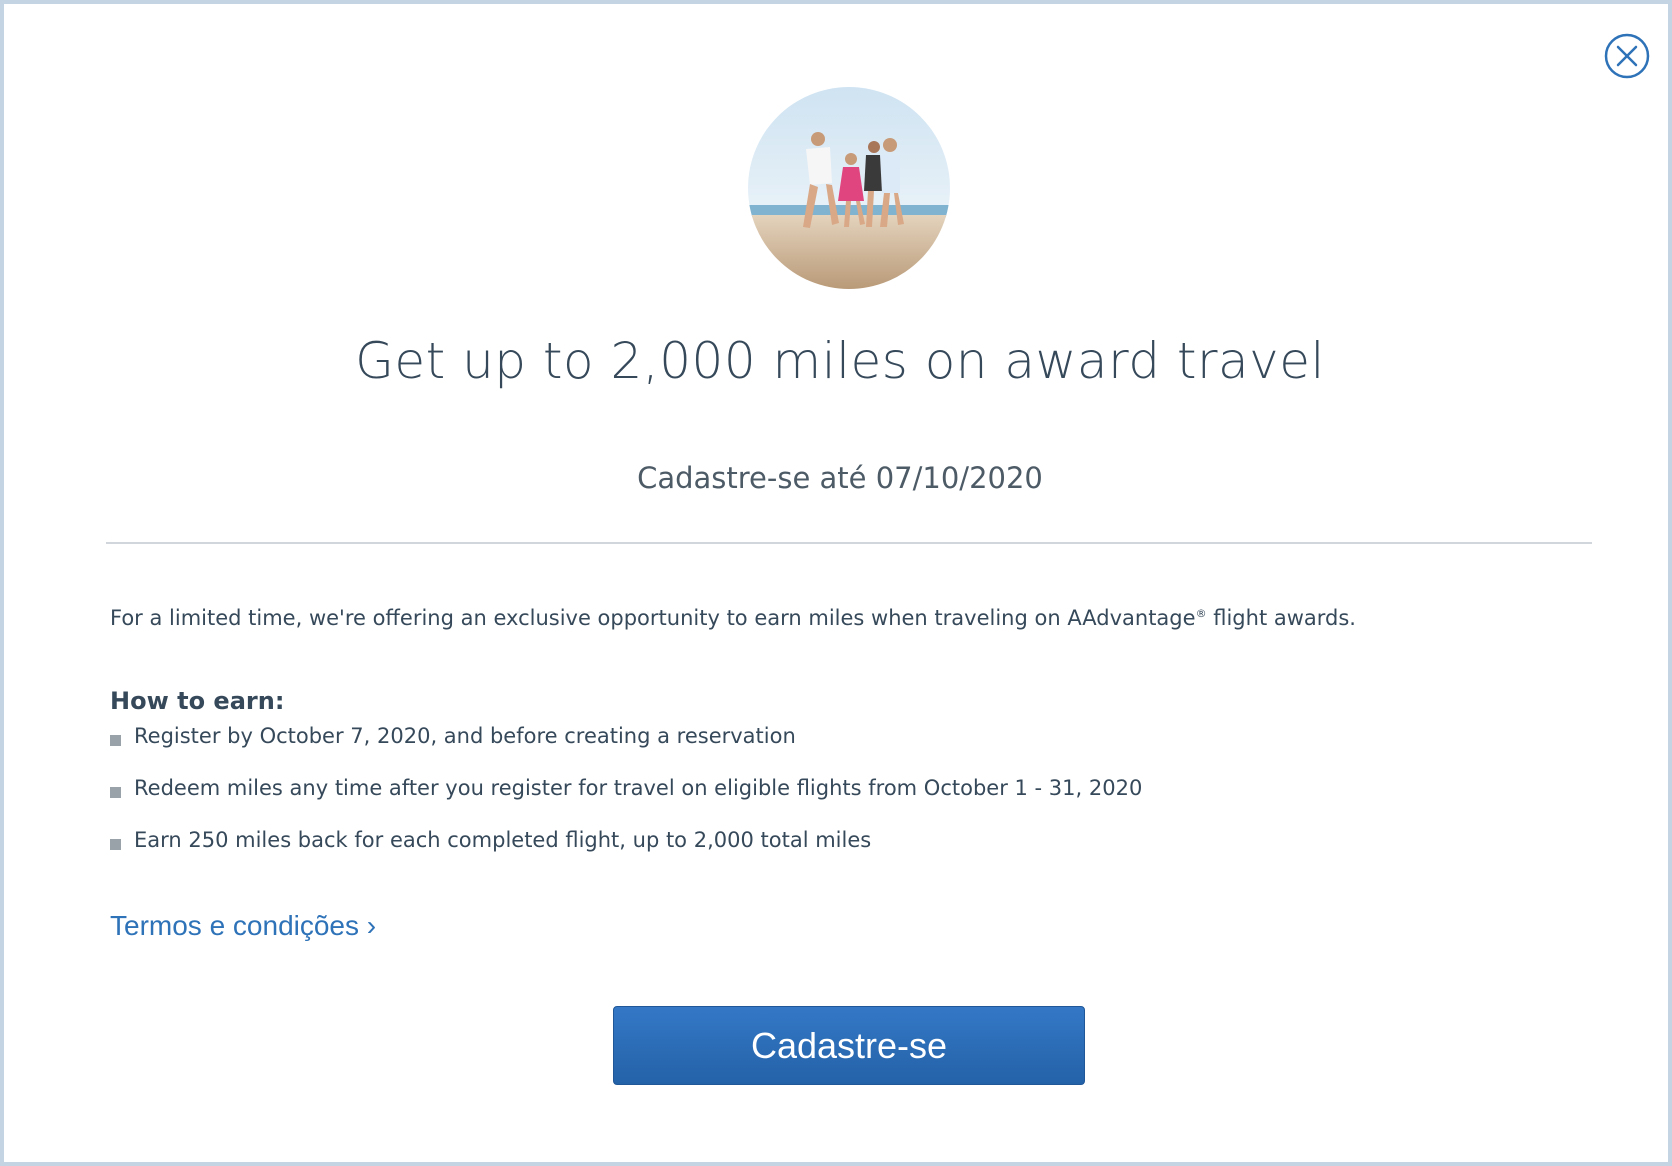  What do you see at coordinates (1281, 618) in the screenshot?
I see `intro-text-end: flight awards.` at bounding box center [1281, 618].